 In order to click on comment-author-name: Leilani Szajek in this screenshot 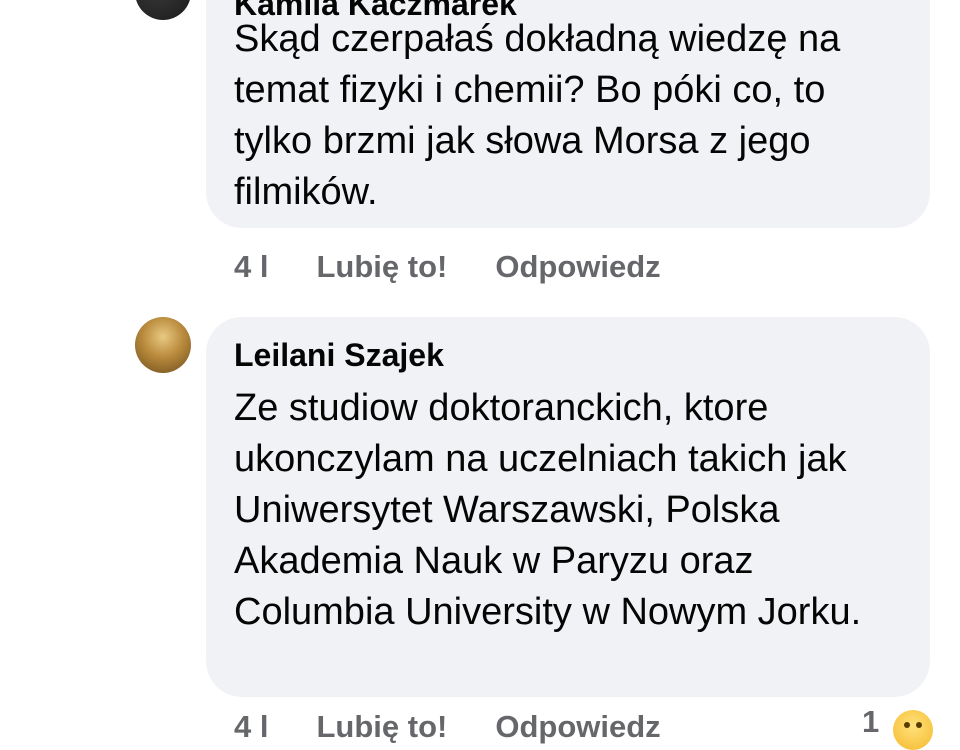, I will do `click(339, 355)`.